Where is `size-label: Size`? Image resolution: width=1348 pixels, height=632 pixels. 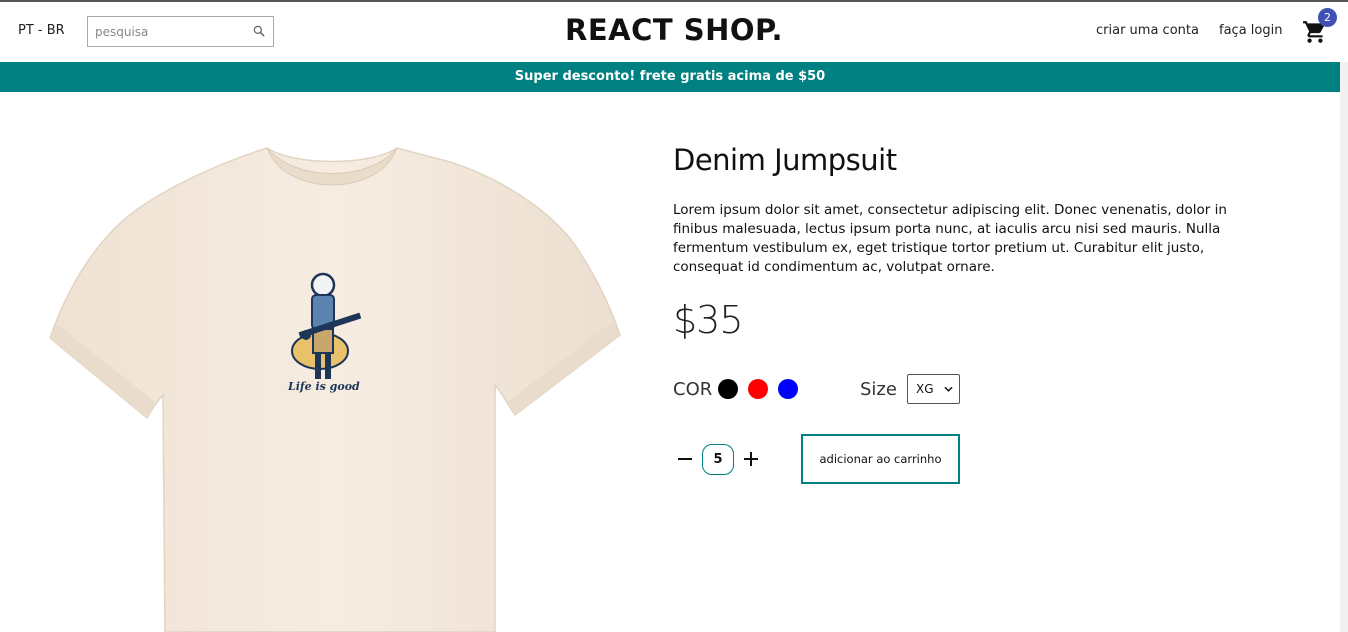
size-label: Size is located at coordinates (878, 389).